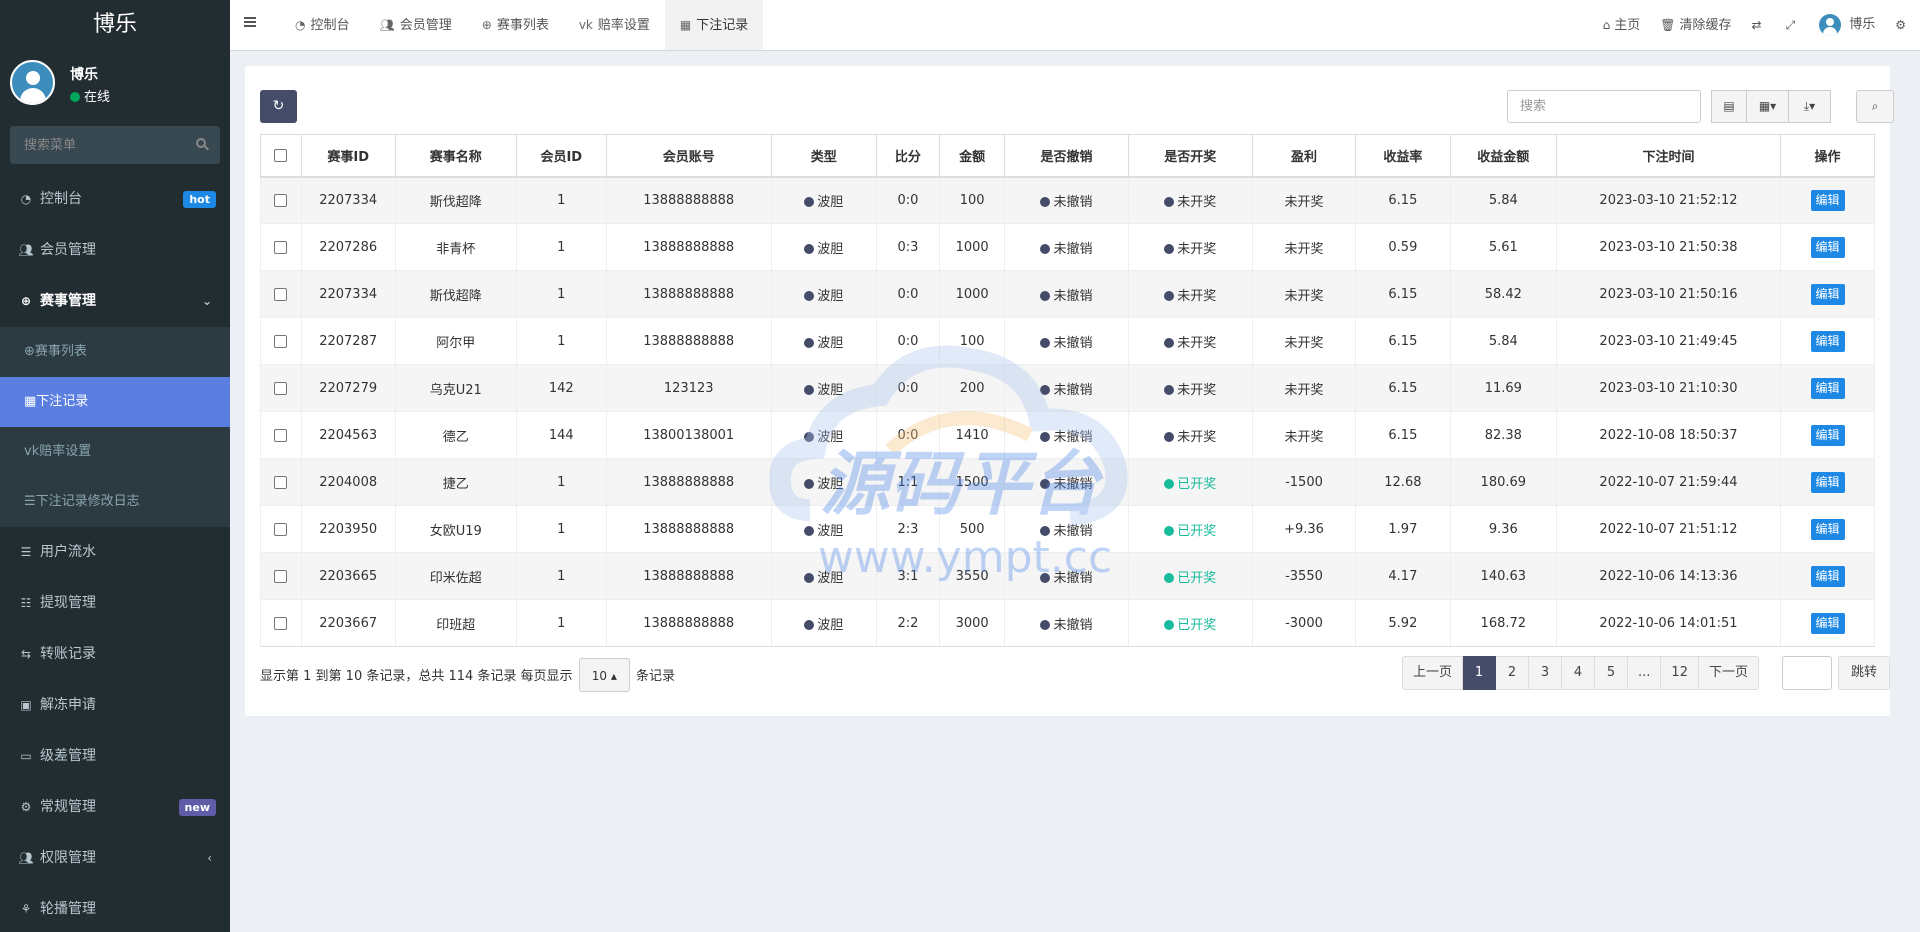 The height and width of the screenshot is (932, 1920). Describe the element at coordinates (115, 502) in the screenshot. I see `sidebar-item-bet-edit-log: ☰下注记录修改日志` at that location.